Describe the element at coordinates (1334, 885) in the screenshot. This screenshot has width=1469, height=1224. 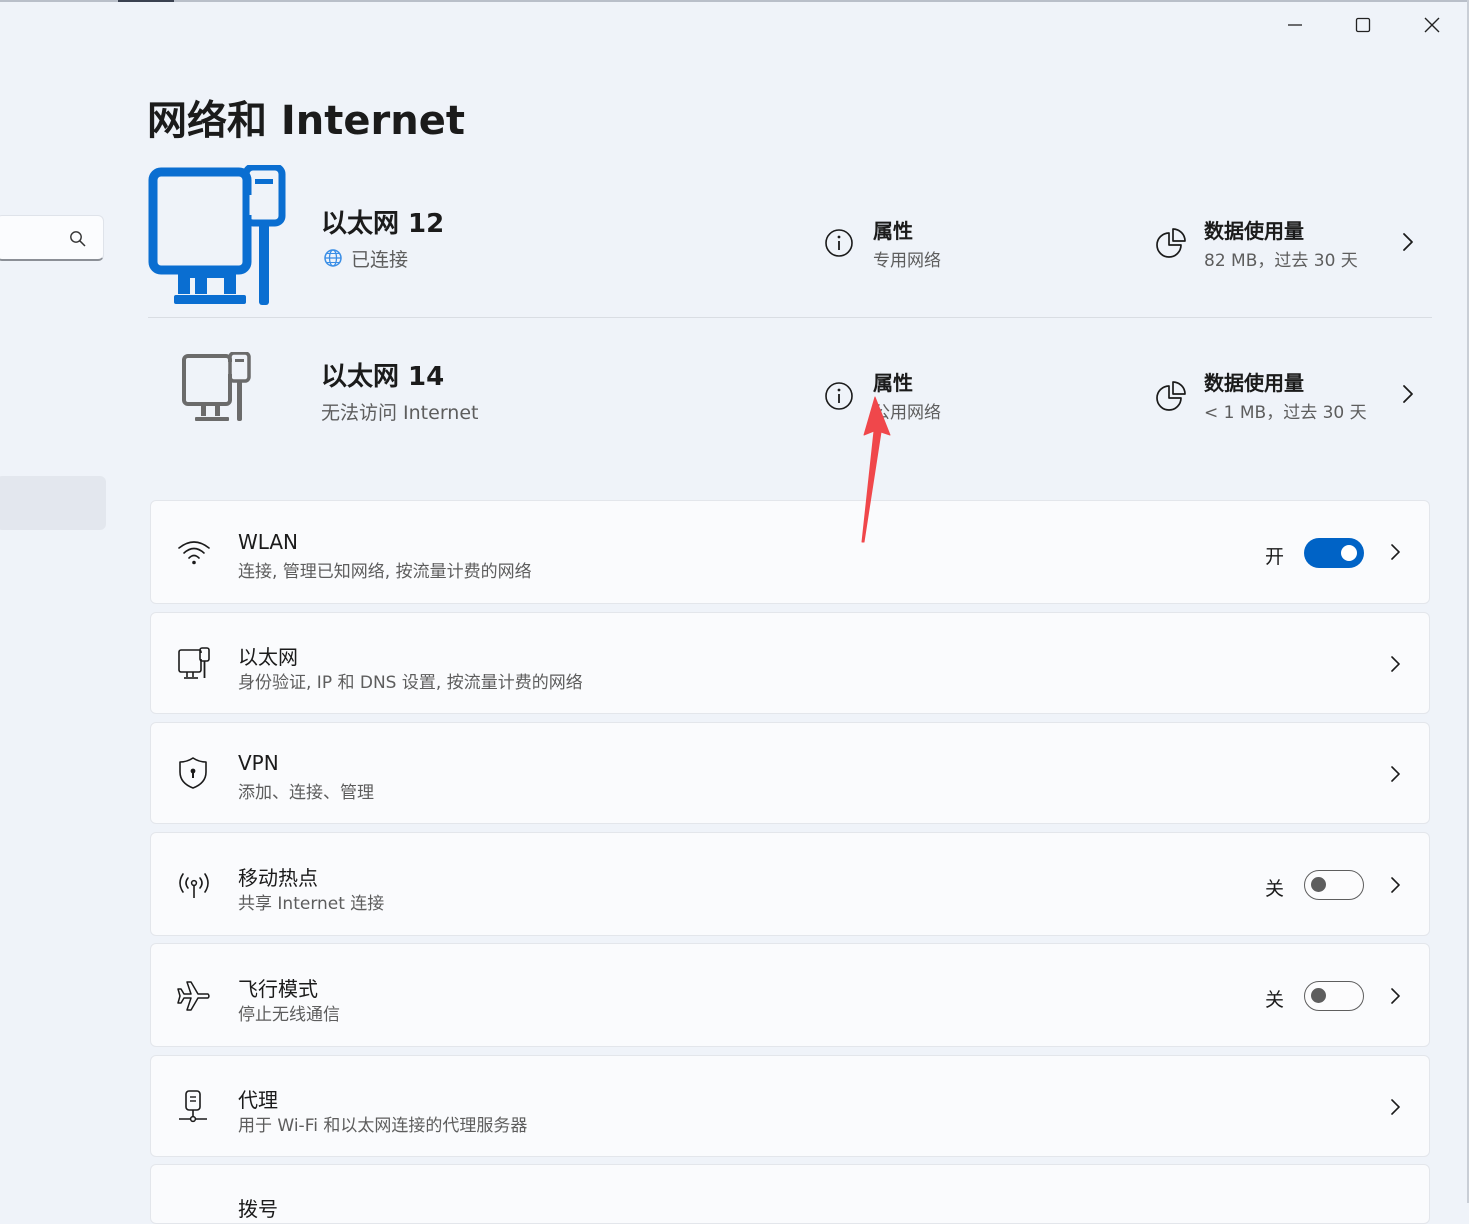
I see `mobile-hotspot-toggle` at that location.